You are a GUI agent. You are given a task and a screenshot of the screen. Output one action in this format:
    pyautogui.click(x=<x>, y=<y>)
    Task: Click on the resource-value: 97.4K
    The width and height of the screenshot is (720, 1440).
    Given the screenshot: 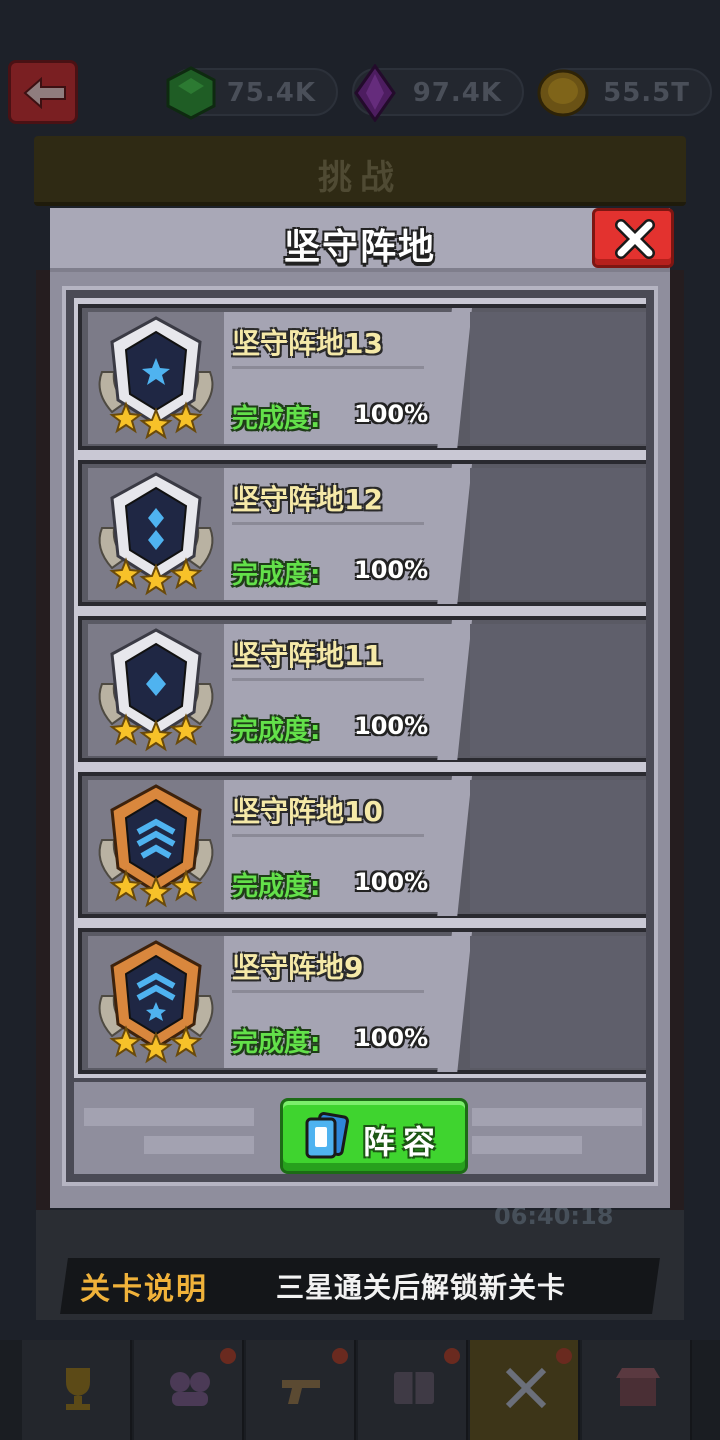 What is the action you would take?
    pyautogui.click(x=457, y=93)
    